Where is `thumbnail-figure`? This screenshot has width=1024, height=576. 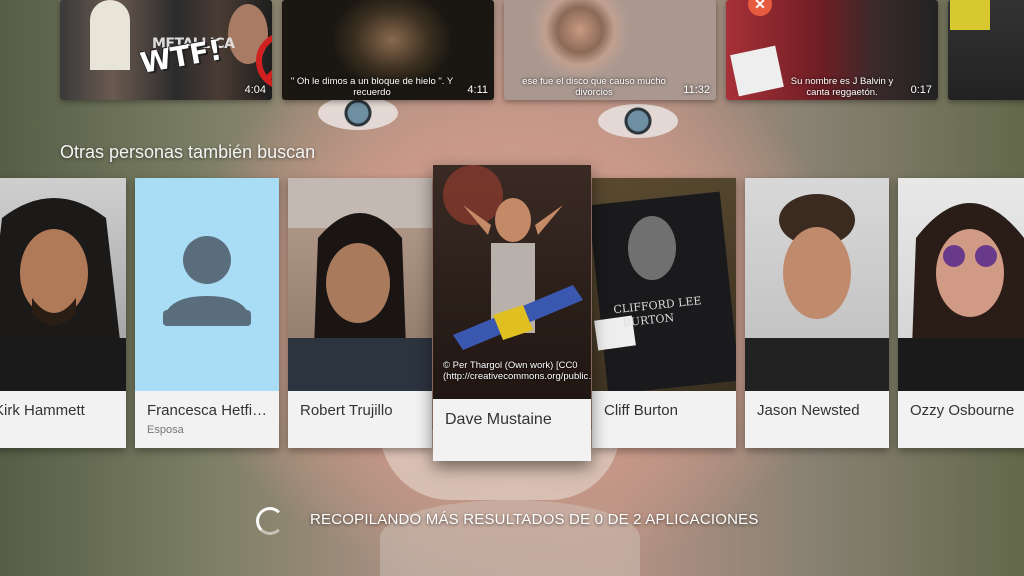 thumbnail-figure is located at coordinates (110, 35).